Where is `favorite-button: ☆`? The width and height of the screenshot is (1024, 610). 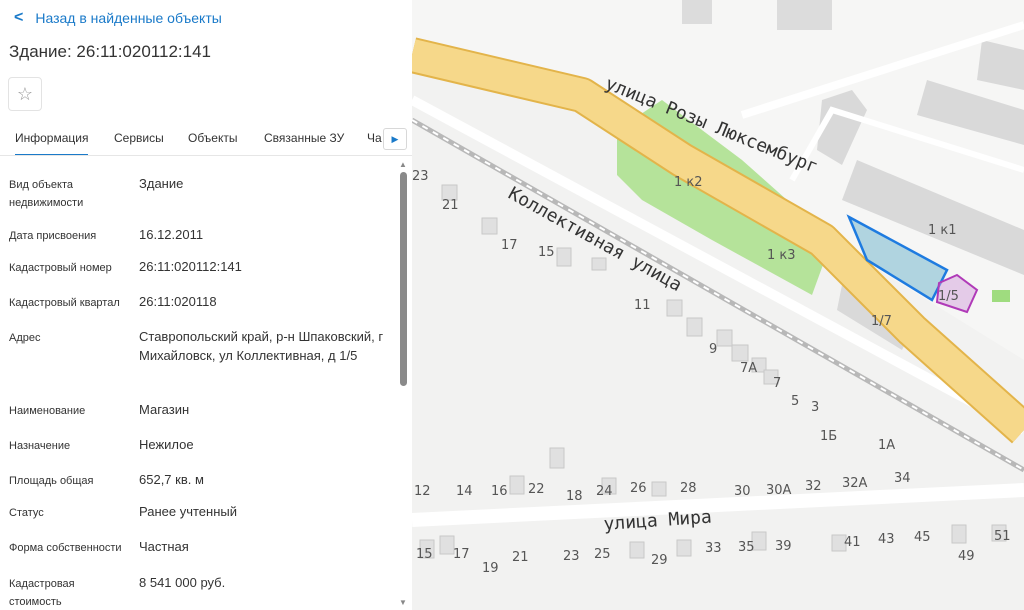 favorite-button: ☆ is located at coordinates (25, 94).